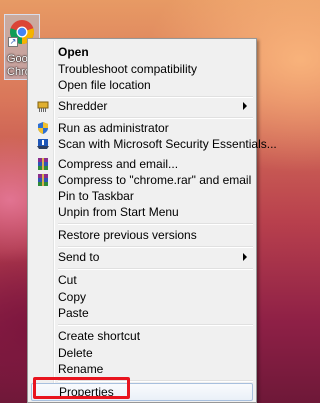  I want to click on menu-item-label: Troubleshoot compatibility, so click(127, 69).